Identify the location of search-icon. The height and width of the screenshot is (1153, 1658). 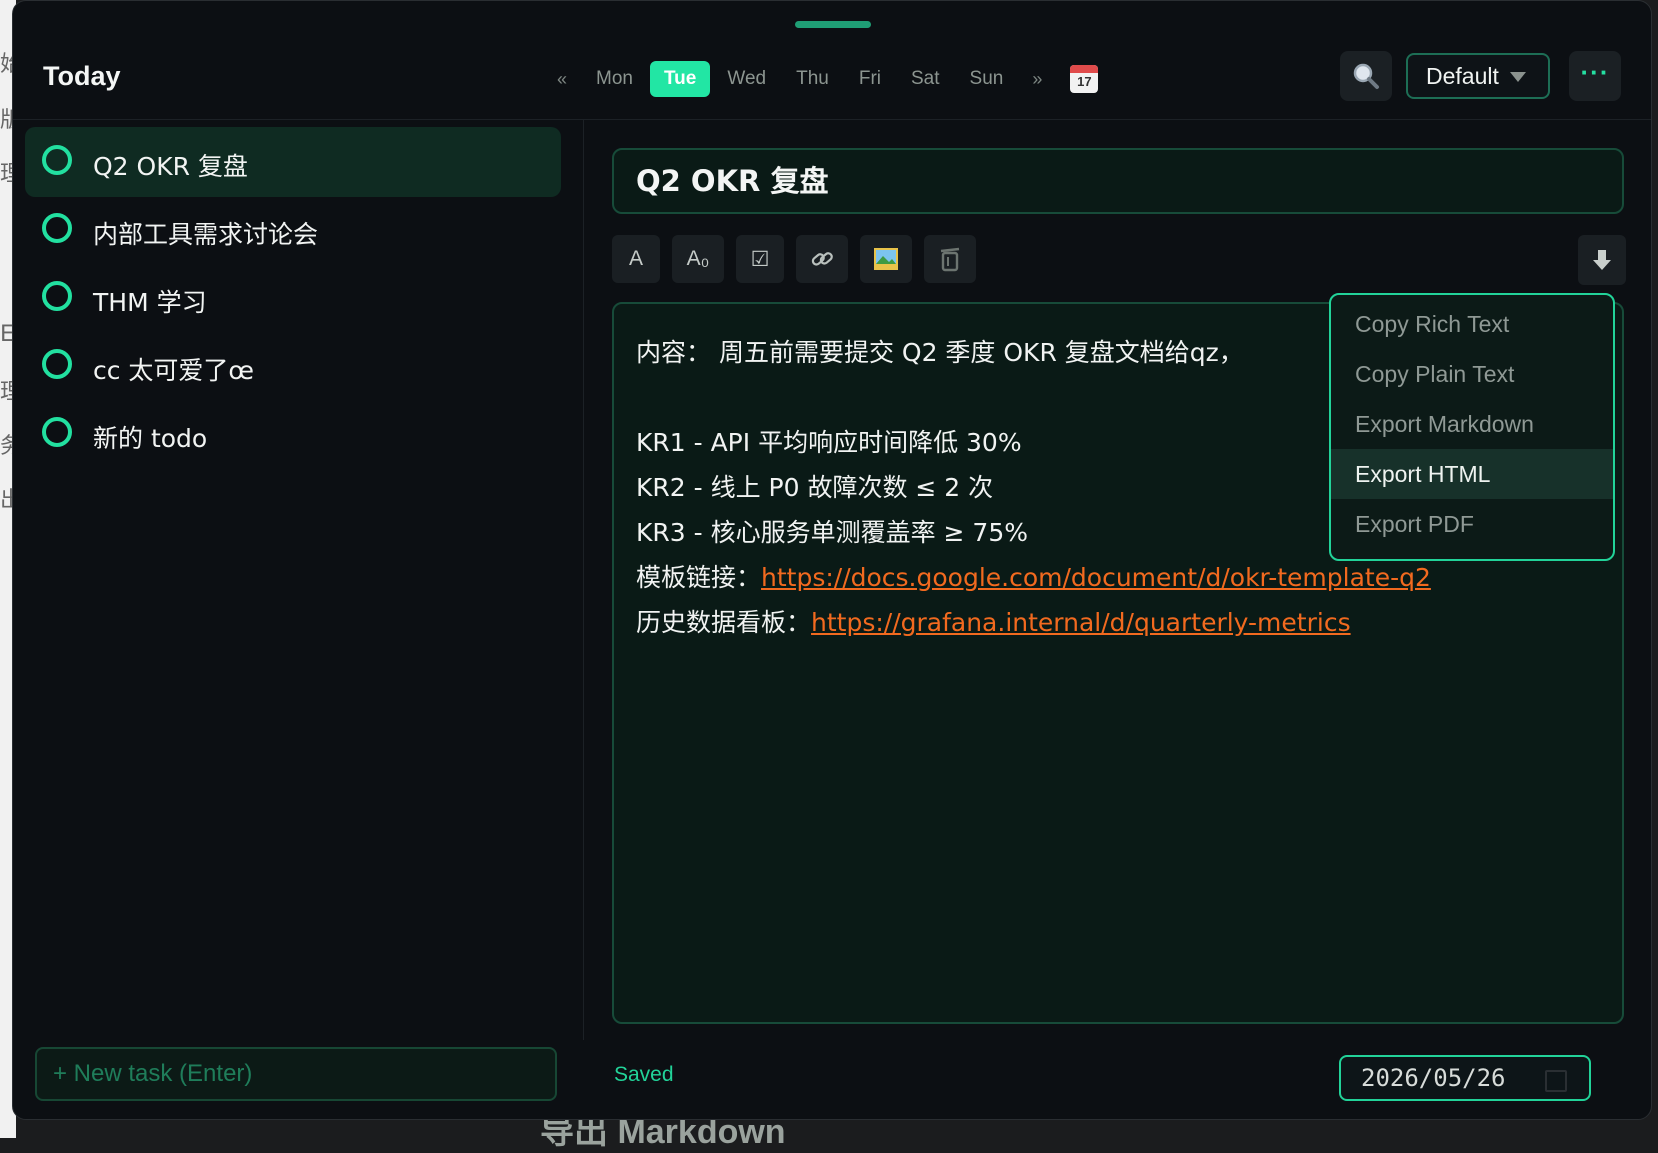
(1366, 76).